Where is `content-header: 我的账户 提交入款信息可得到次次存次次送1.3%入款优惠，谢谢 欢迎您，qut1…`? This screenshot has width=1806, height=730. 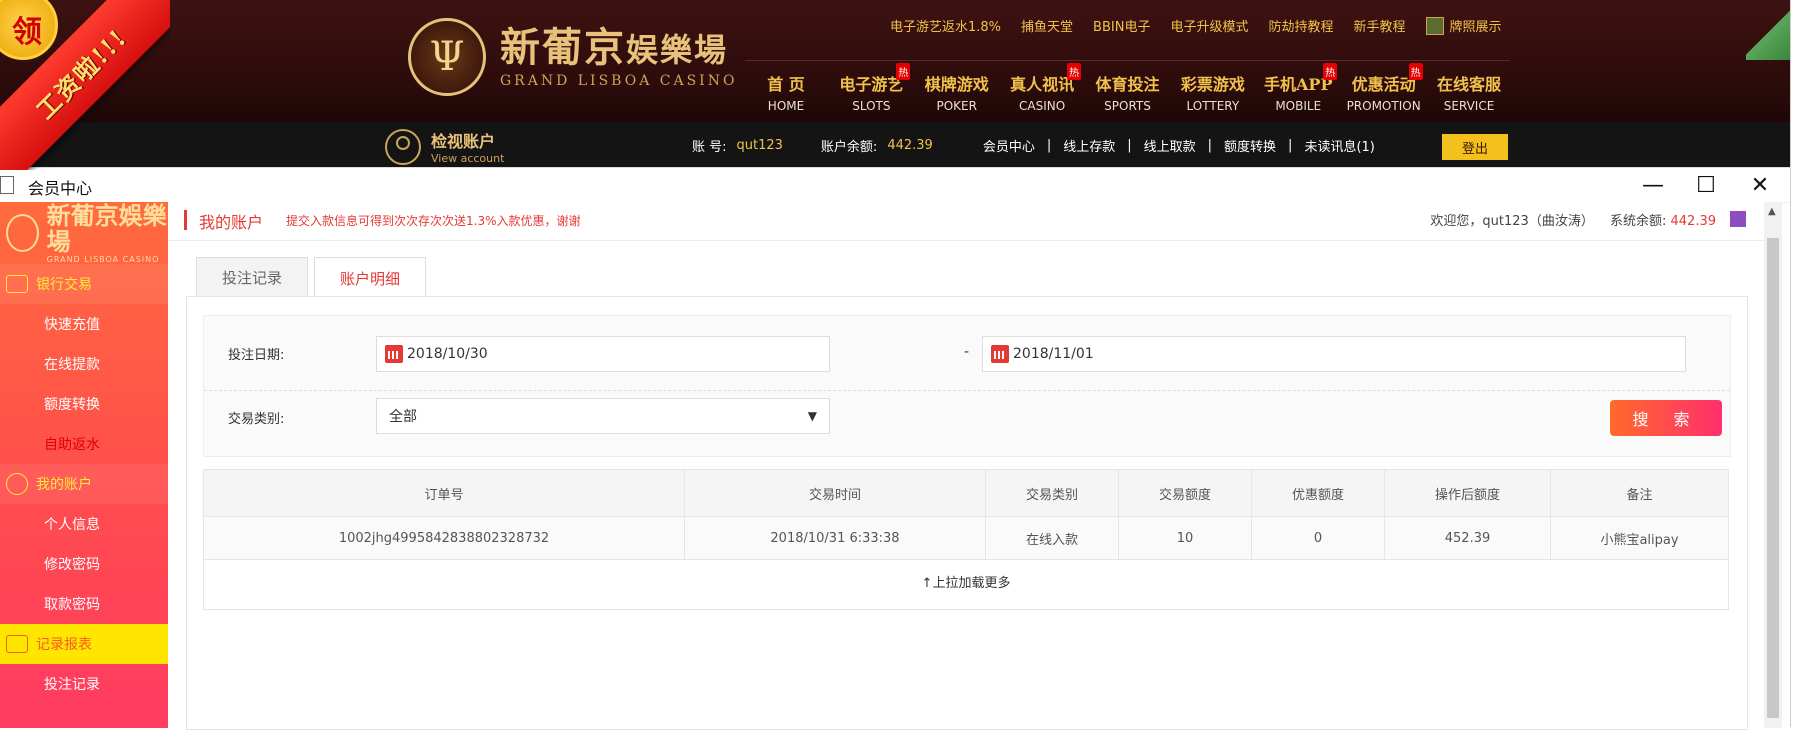
content-header: 我的账户 提交入款信息可得到次次存次次送1.3%入款优惠，谢谢 欢迎您，qut1… is located at coordinates (966, 221).